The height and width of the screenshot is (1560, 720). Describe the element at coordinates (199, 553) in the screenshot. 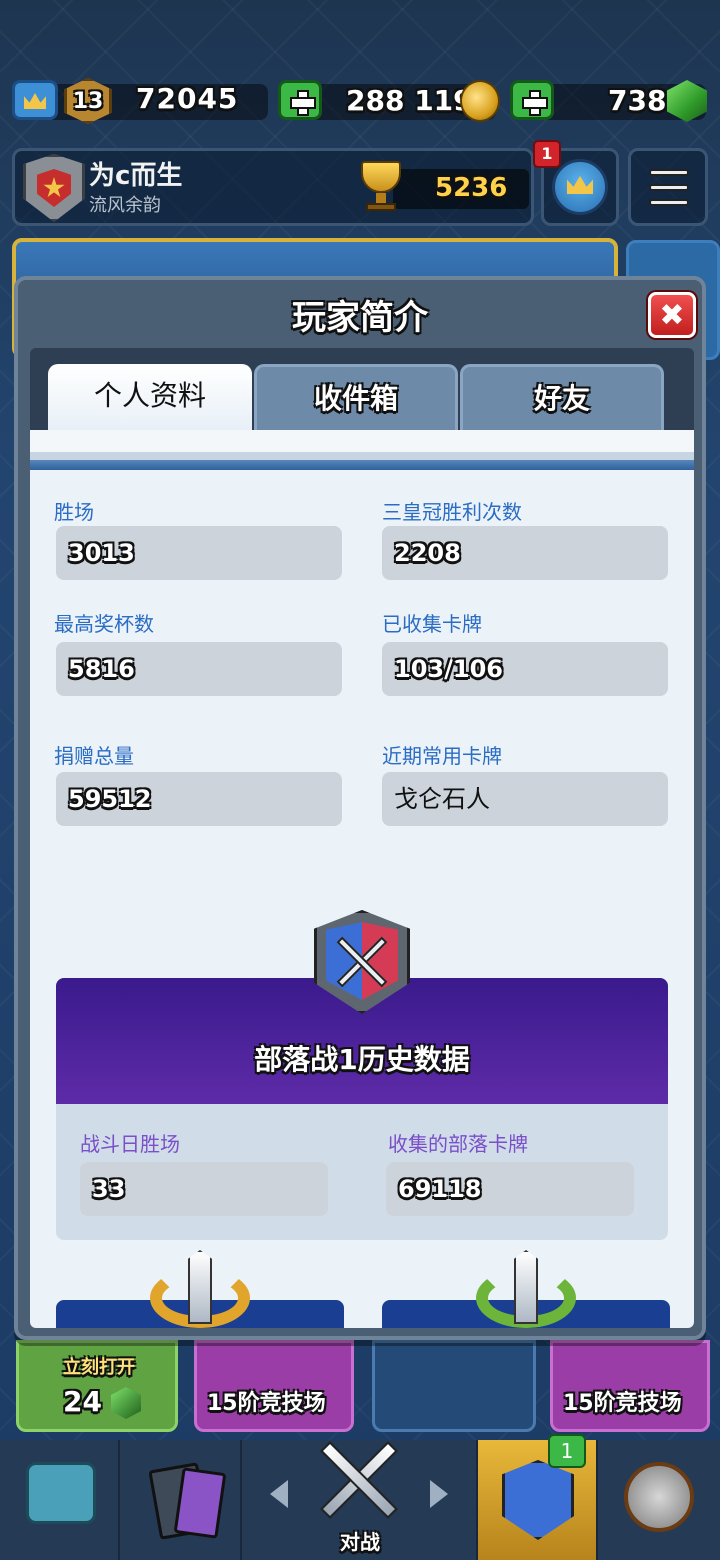

I see `stat-value-wins: 3013` at that location.